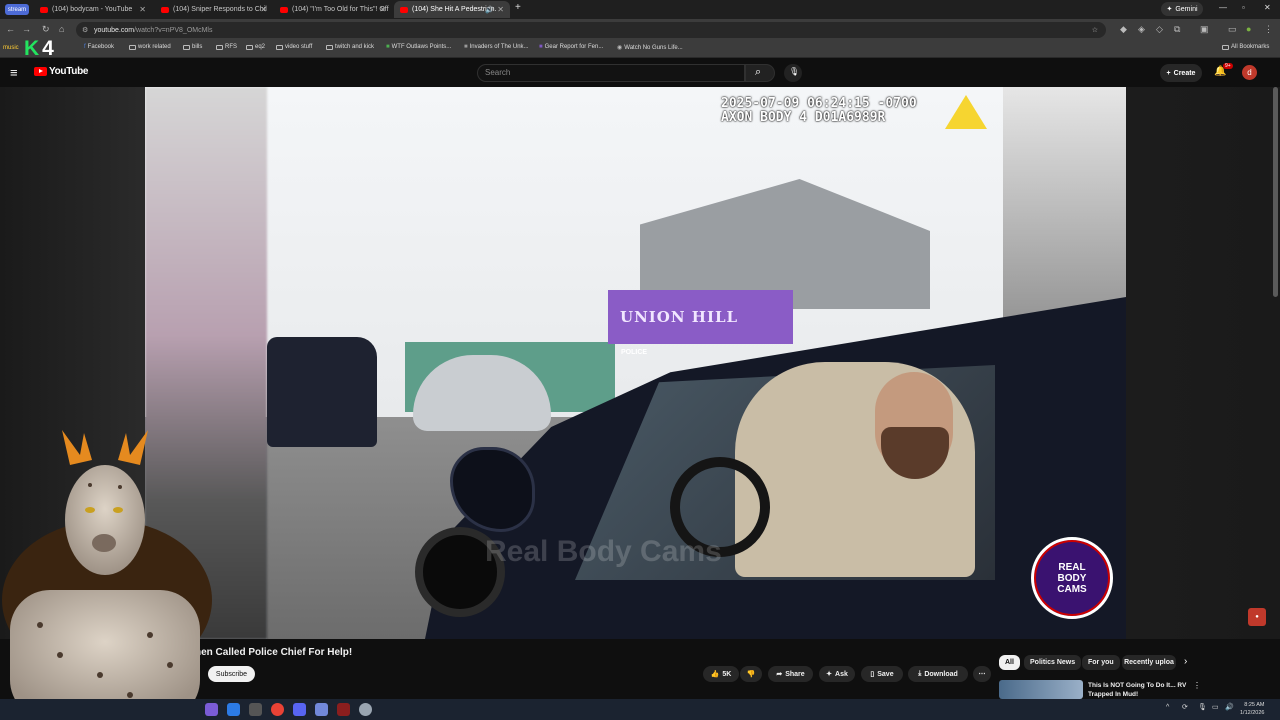 The height and width of the screenshot is (720, 1280). I want to click on speaker-icon: 🔊, so click(489, 10).